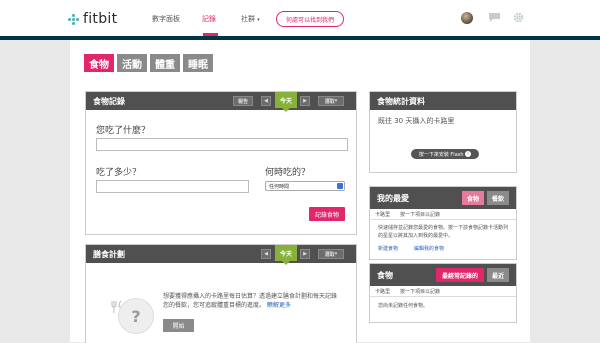  What do you see at coordinates (123, 131) in the screenshot?
I see `what-label: 您吃了什麼？` at bounding box center [123, 131].